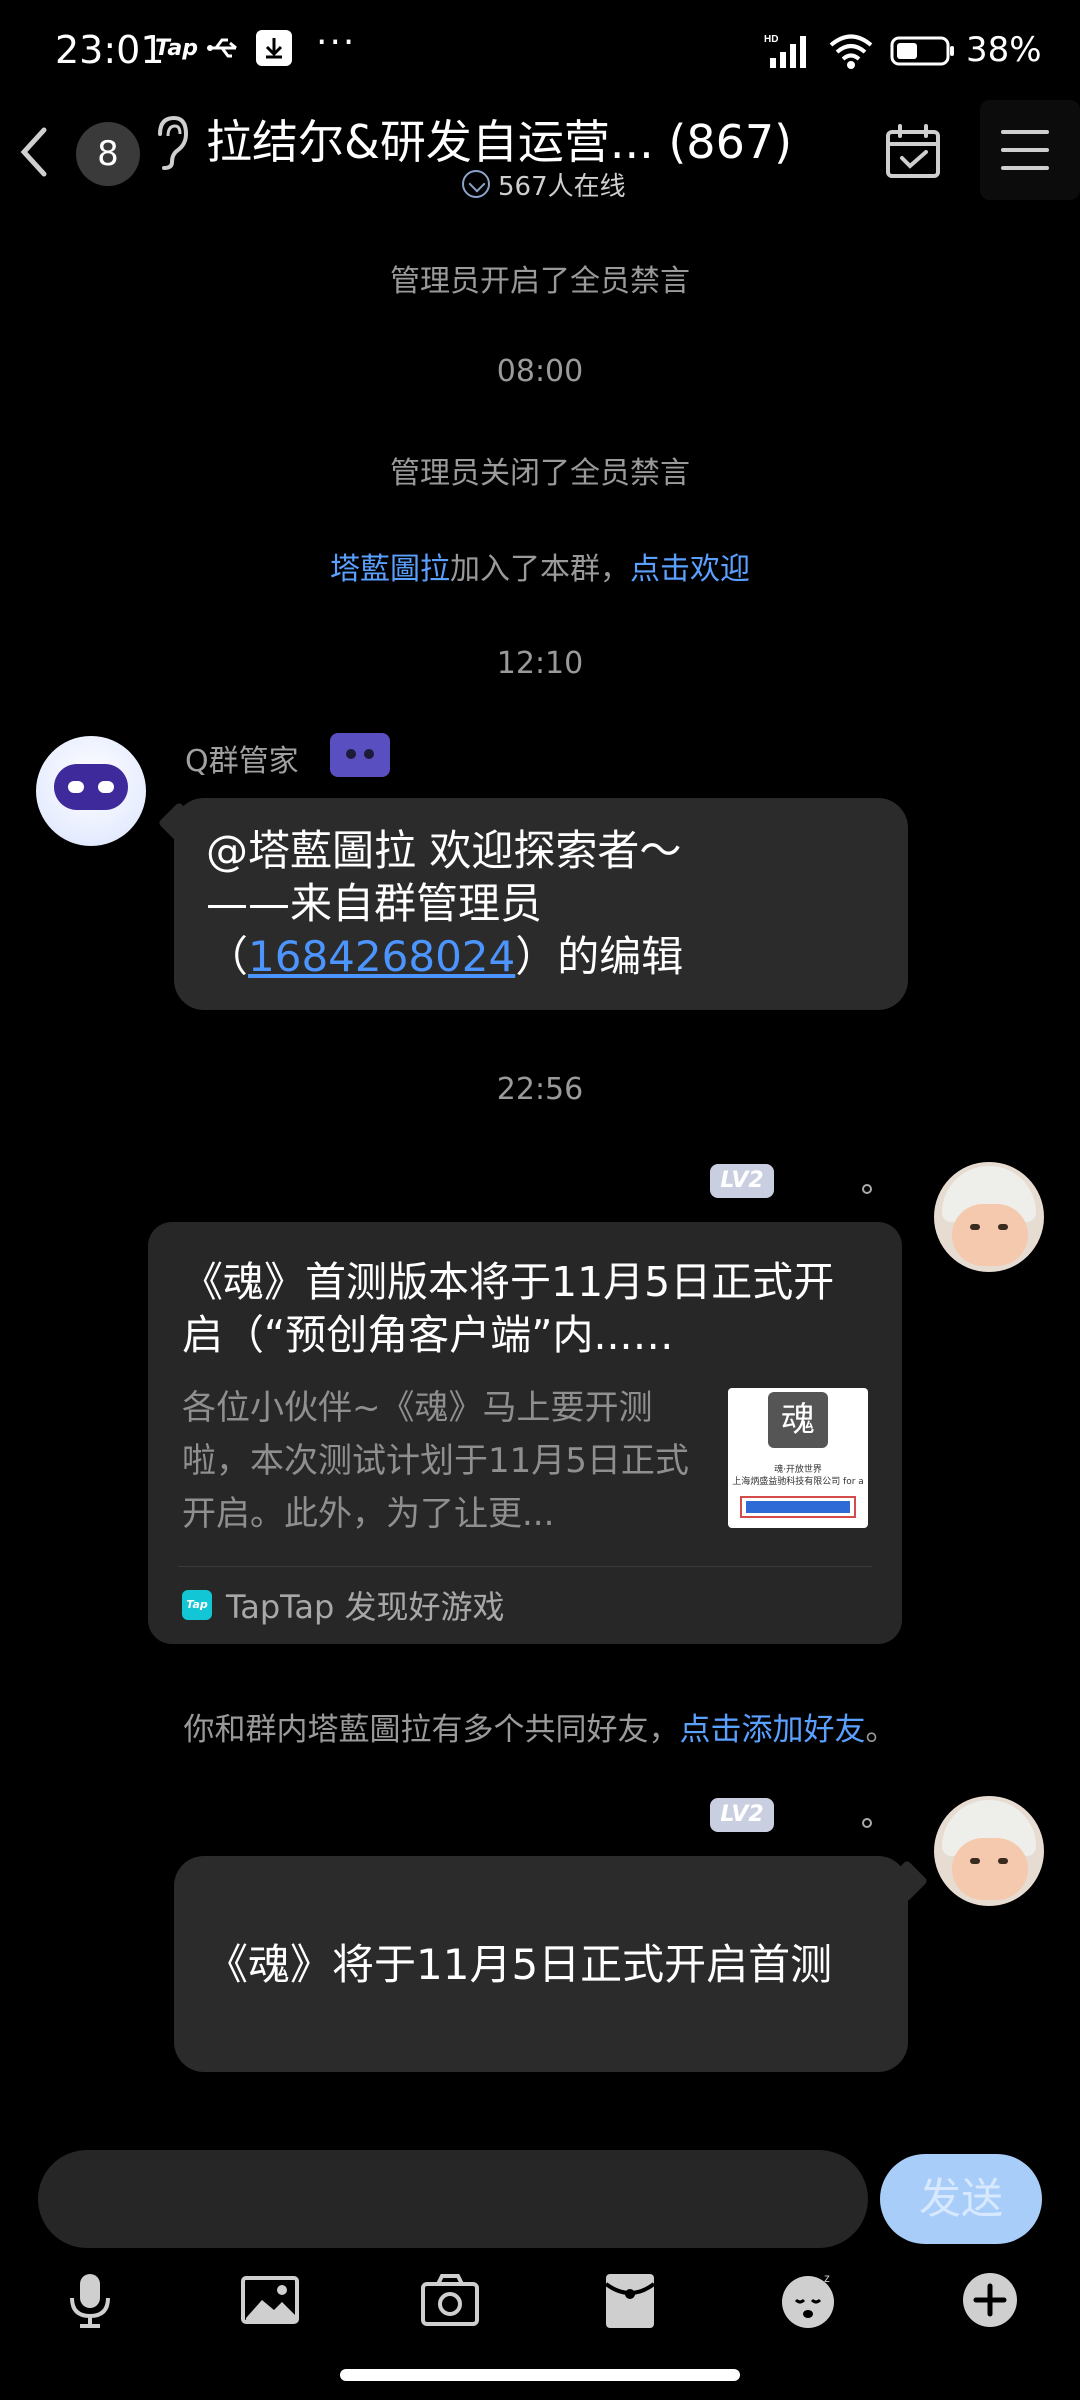 The width and height of the screenshot is (1080, 2400). Describe the element at coordinates (176, 48) in the screenshot. I see `taptap-status-icon: Tap` at that location.